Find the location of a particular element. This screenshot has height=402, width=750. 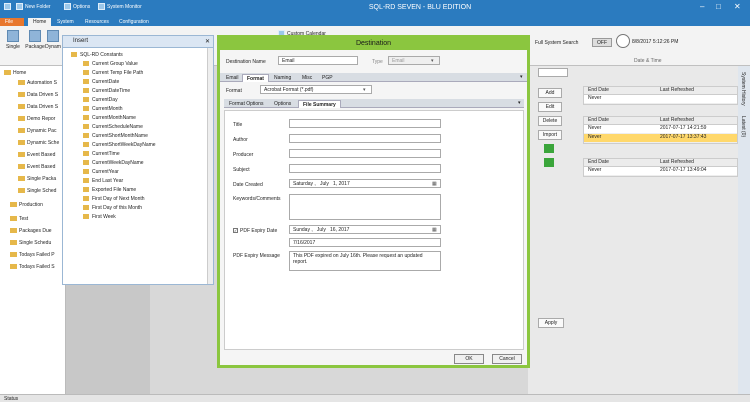

apply-button: Apply is located at coordinates (551, 323).